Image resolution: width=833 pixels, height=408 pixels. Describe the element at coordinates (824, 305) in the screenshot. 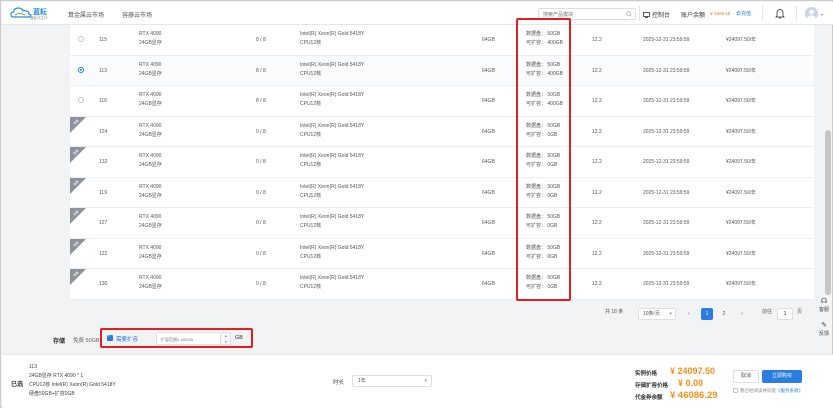

I see `help-button: ☊ 客服` at that location.